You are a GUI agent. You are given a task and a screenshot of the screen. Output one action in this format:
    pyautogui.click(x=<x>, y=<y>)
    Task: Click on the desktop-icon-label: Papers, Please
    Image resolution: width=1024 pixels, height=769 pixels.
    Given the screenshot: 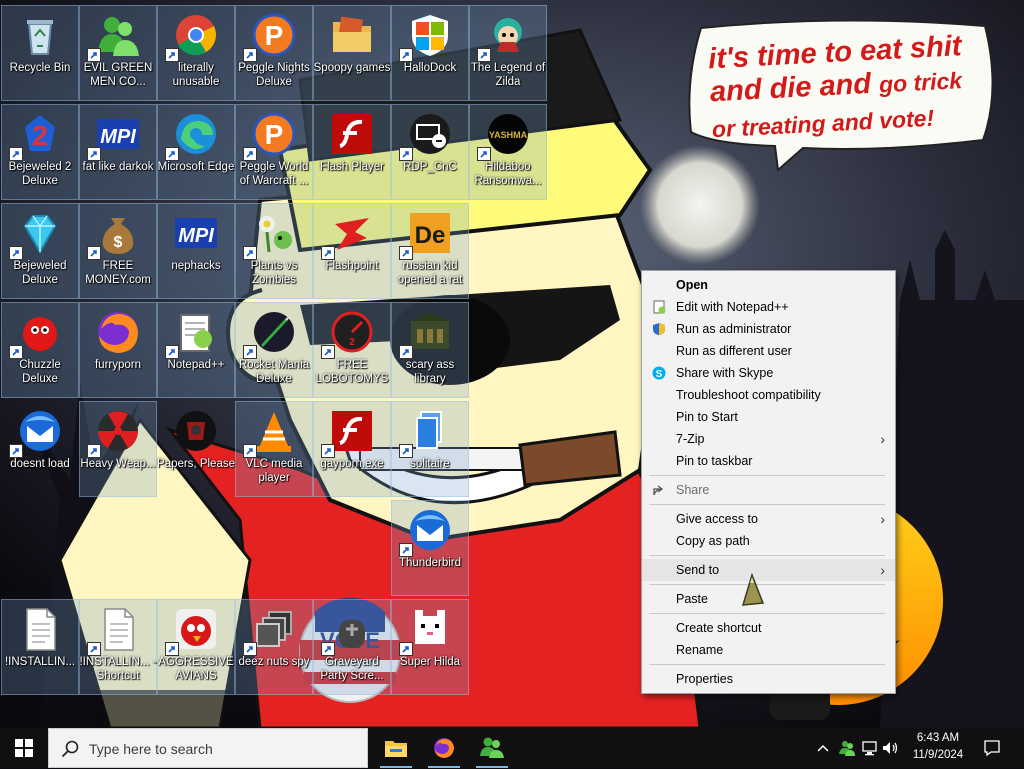 What is the action you would take?
    pyautogui.click(x=196, y=464)
    